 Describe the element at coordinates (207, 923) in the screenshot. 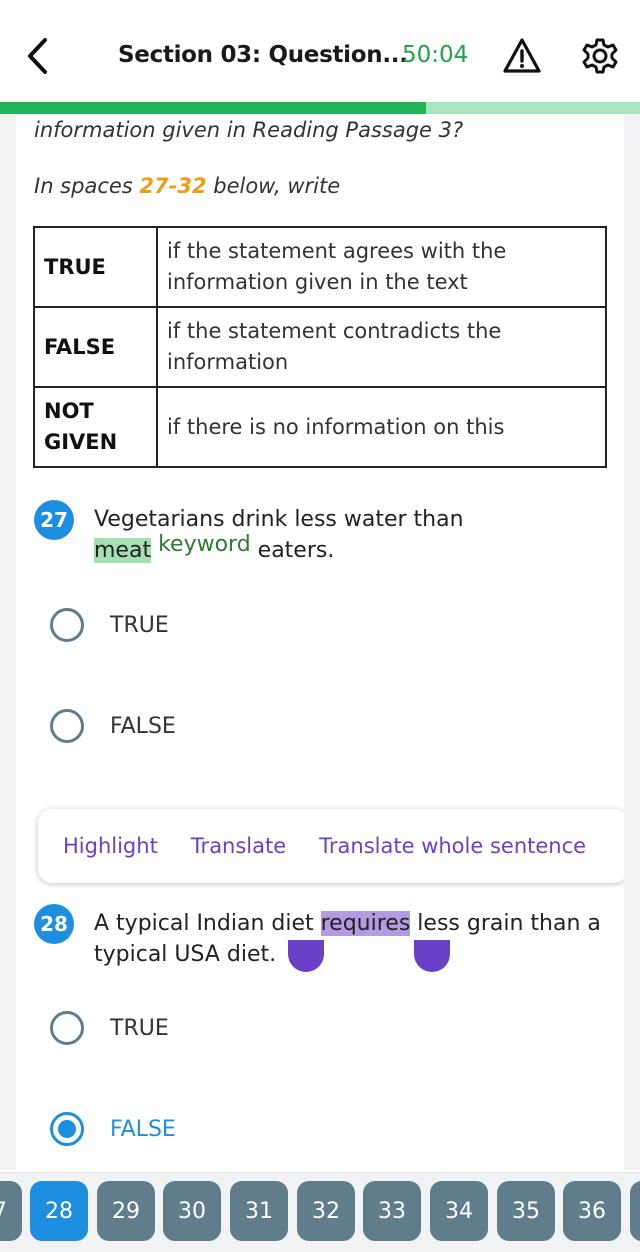

I see `question-text-start: A typical Indian diet` at that location.